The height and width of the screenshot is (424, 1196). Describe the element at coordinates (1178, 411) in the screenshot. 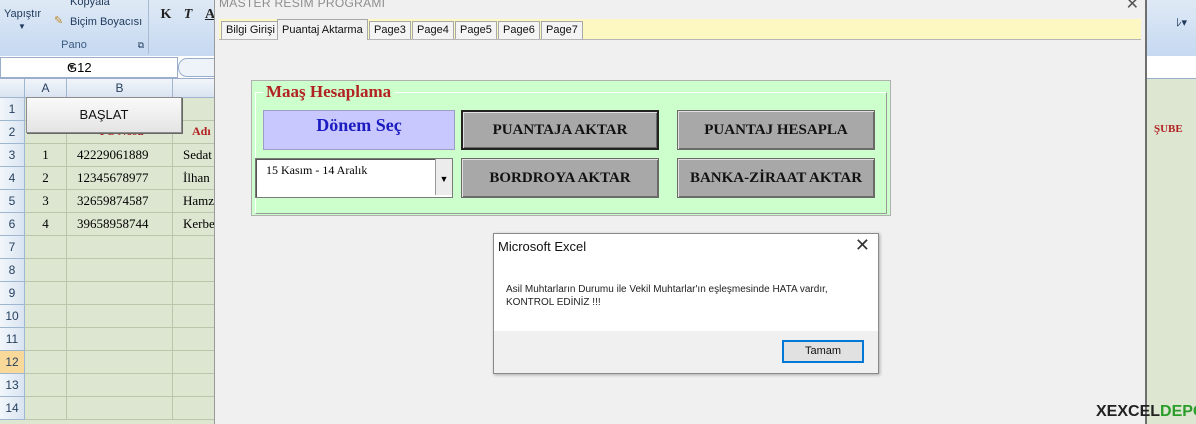

I see `watermark-right: DEPO` at that location.